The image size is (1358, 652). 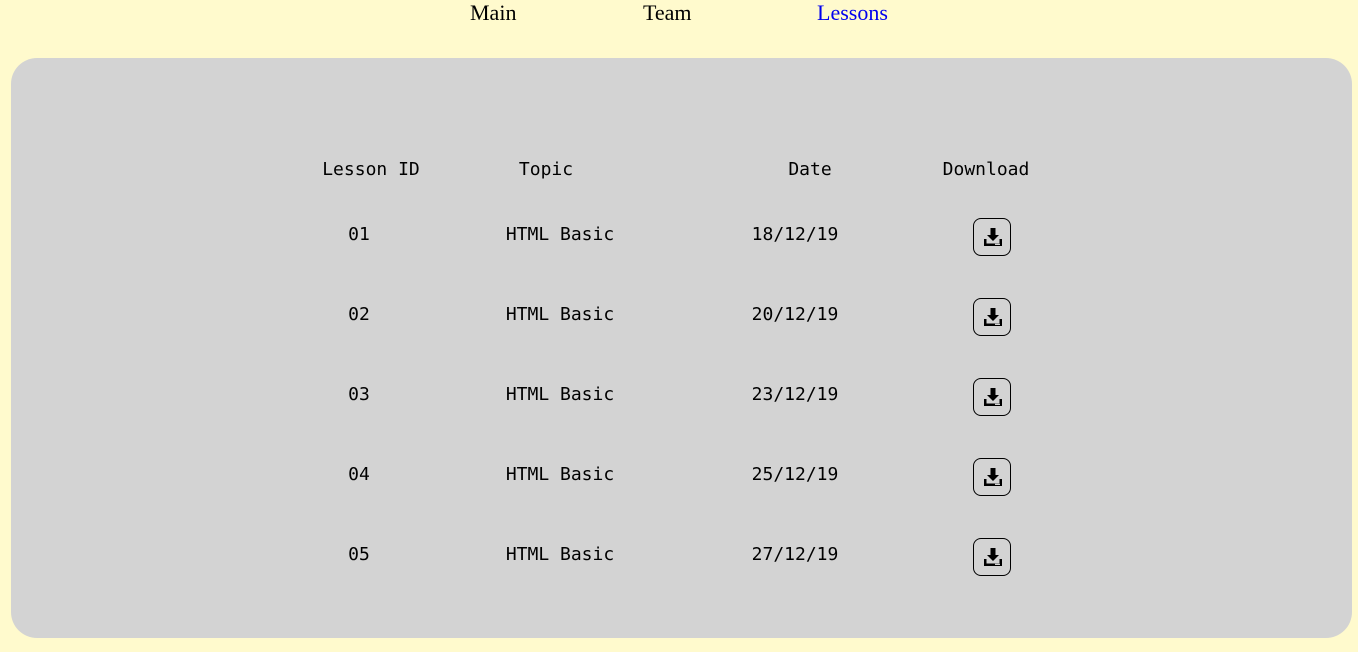 What do you see at coordinates (371, 169) in the screenshot?
I see `column-header-lesson-id: Lesson ID` at bounding box center [371, 169].